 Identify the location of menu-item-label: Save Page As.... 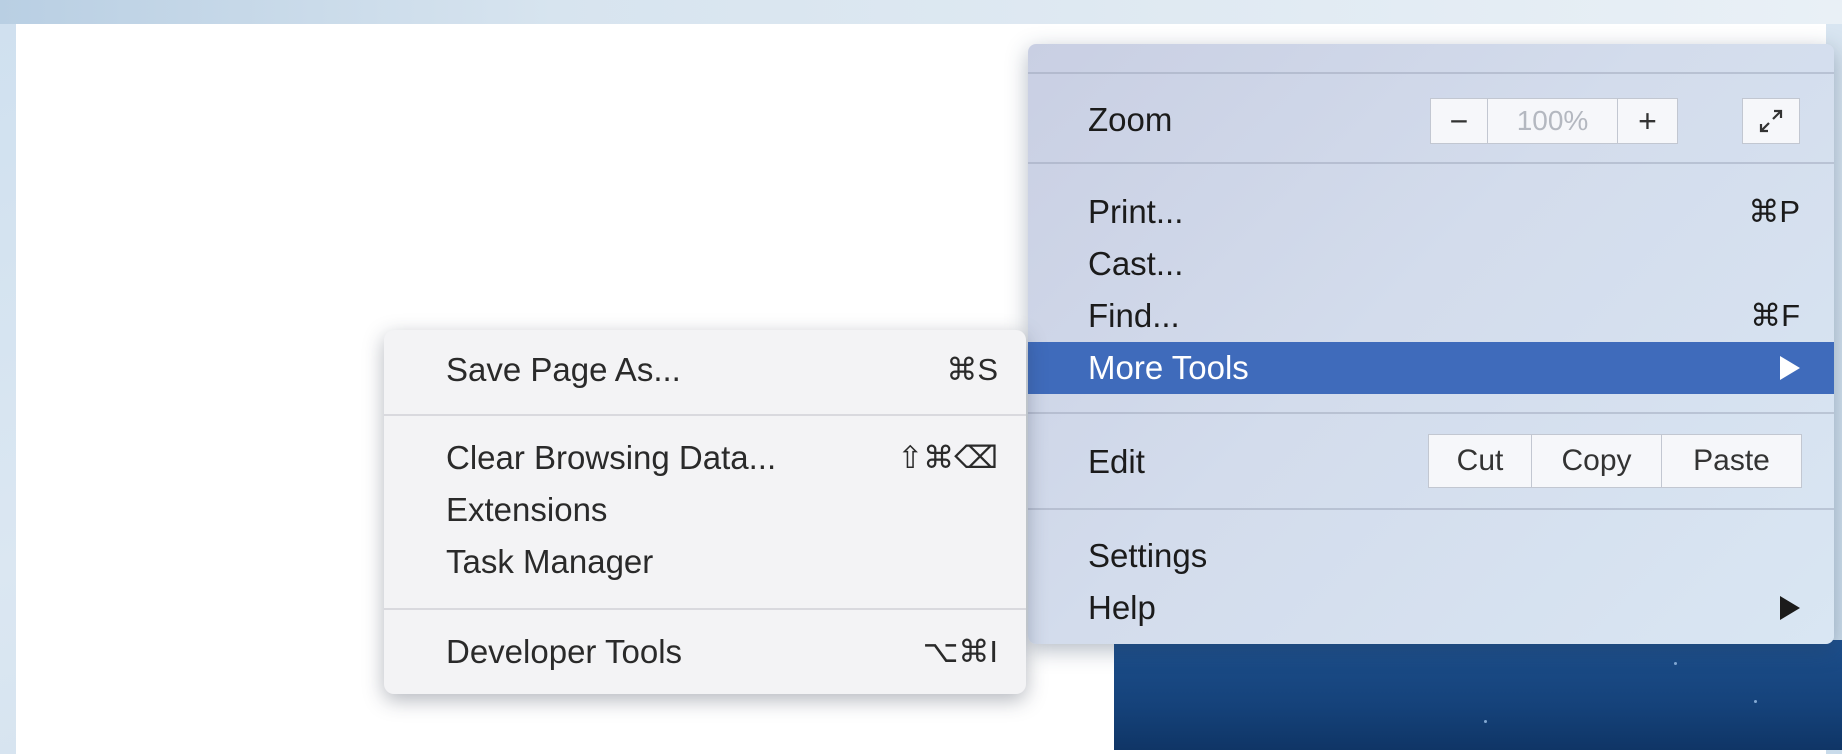
(563, 369).